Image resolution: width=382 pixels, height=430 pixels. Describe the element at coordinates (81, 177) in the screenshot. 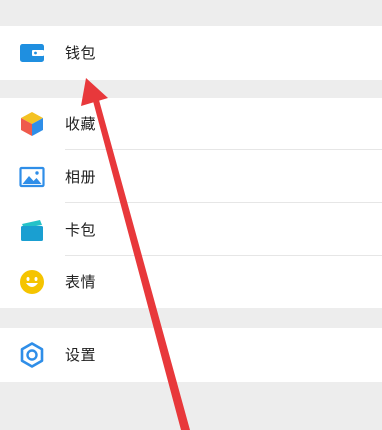

I see `menu-item-label: 相册` at that location.